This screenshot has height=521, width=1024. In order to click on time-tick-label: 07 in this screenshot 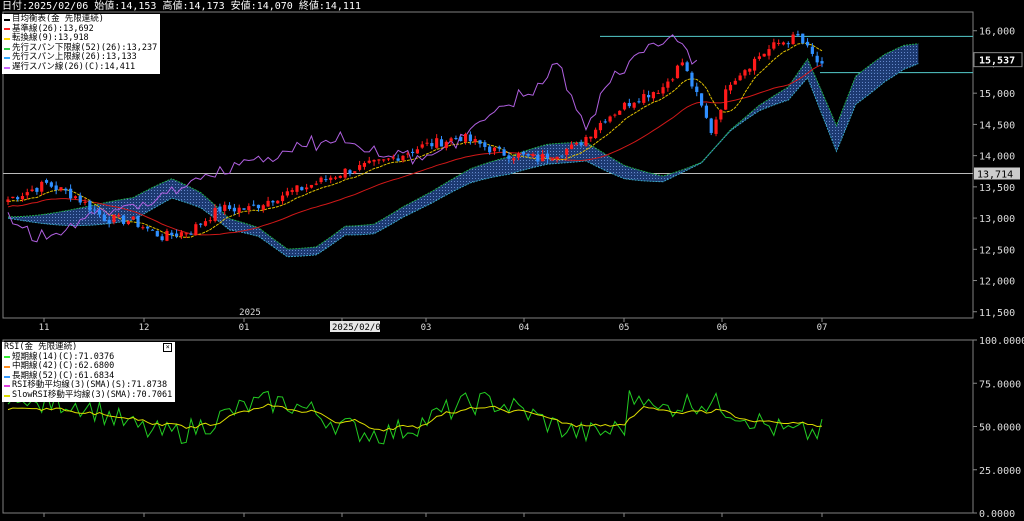, I will do `click(822, 328)`.